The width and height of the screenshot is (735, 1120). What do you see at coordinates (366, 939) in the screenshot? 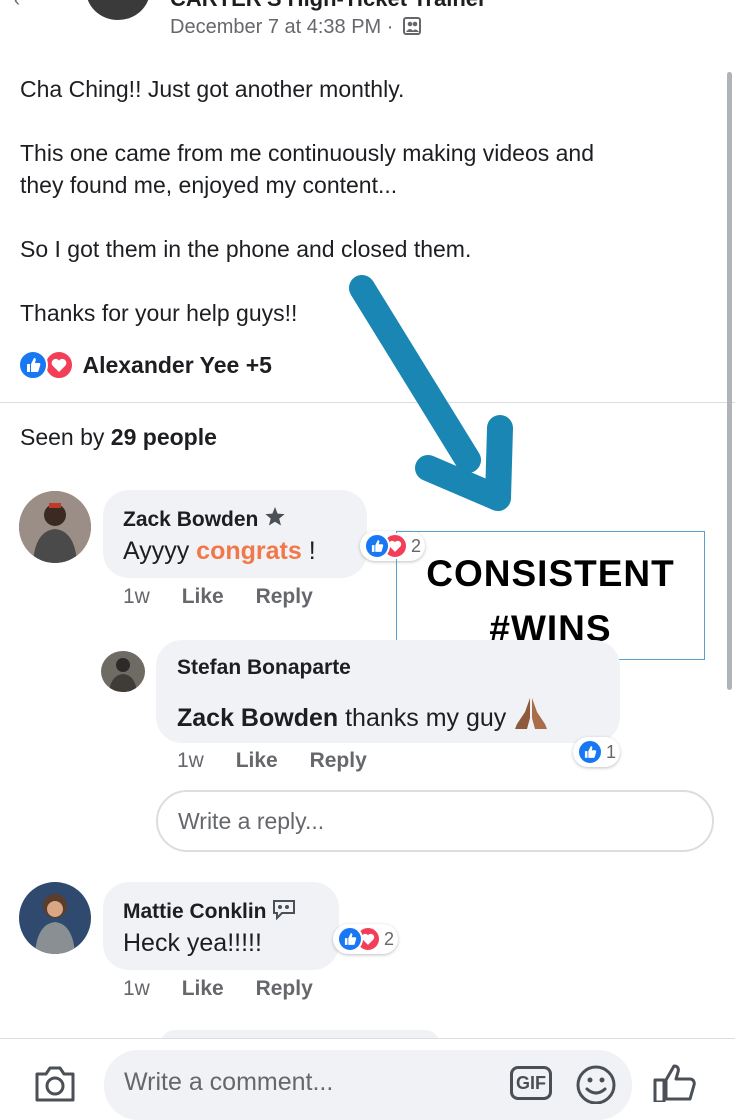
I see `comment-reactions: 2` at bounding box center [366, 939].